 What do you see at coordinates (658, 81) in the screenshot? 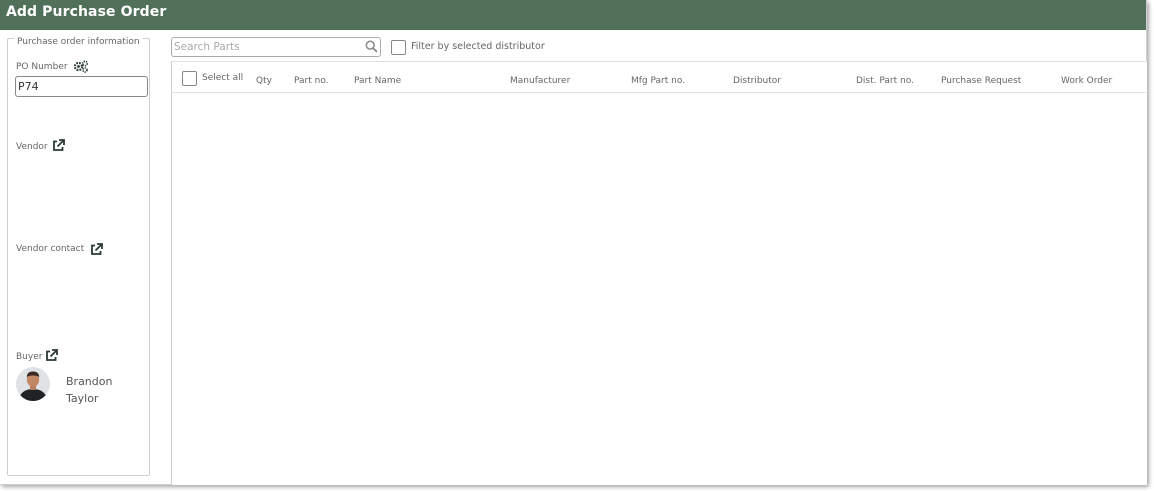
I see `column-header-mfg-part-no: Mfg Part no.` at bounding box center [658, 81].